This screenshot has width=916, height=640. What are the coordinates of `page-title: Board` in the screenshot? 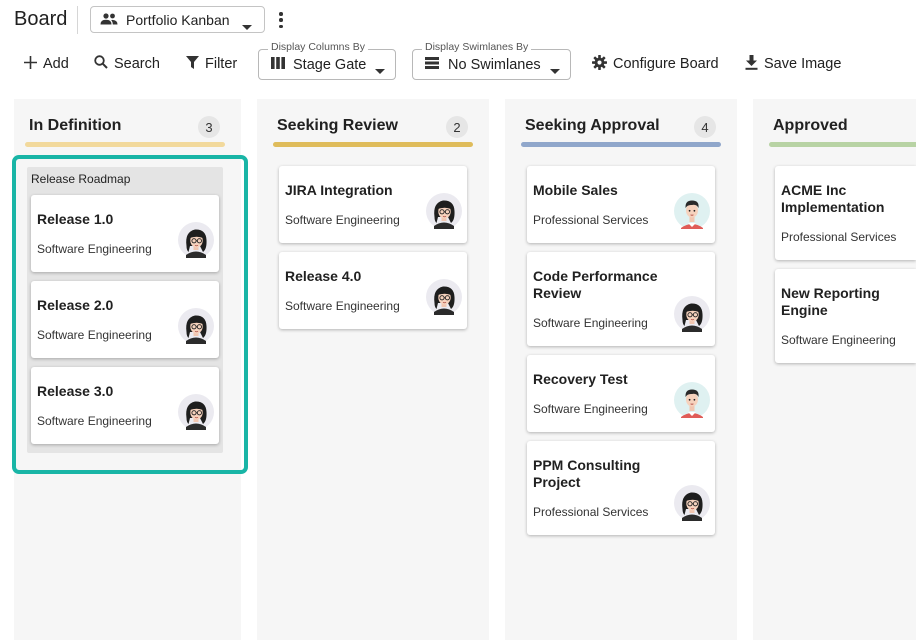 It's located at (41, 19).